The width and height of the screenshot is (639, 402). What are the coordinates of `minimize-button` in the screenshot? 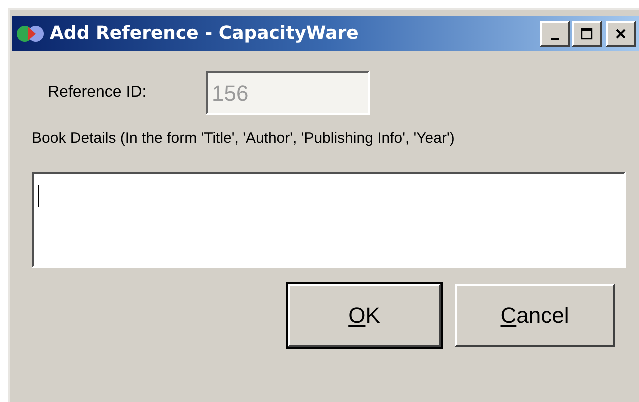 It's located at (555, 33).